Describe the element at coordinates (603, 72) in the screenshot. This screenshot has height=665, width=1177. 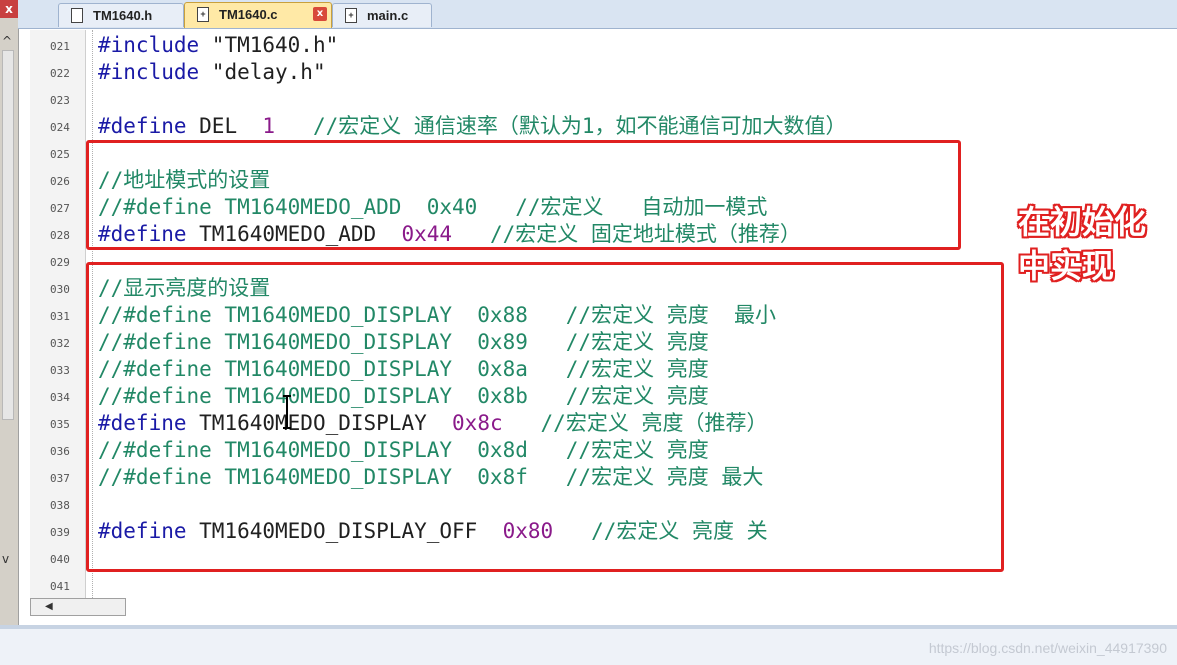
I see `code-line: 022 #include "delay.h"` at that location.